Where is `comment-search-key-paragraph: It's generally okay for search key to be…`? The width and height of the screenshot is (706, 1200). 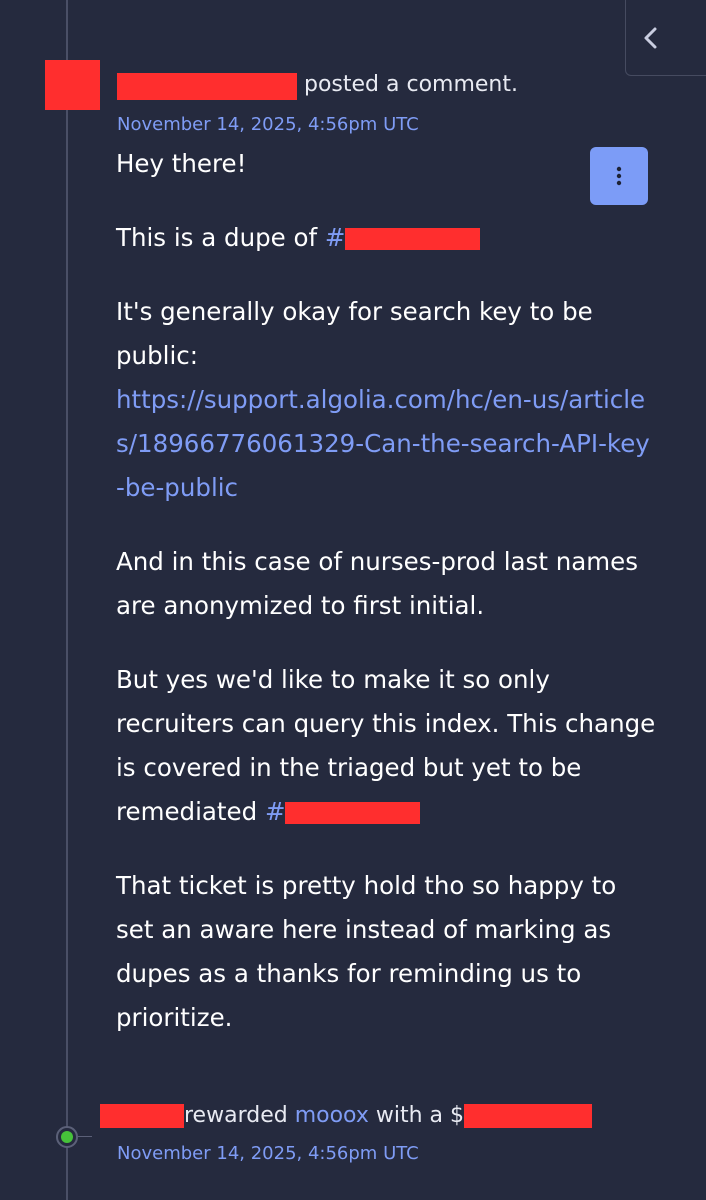
comment-search-key-paragraph: It's generally okay for search key to be… is located at coordinates (354, 333).